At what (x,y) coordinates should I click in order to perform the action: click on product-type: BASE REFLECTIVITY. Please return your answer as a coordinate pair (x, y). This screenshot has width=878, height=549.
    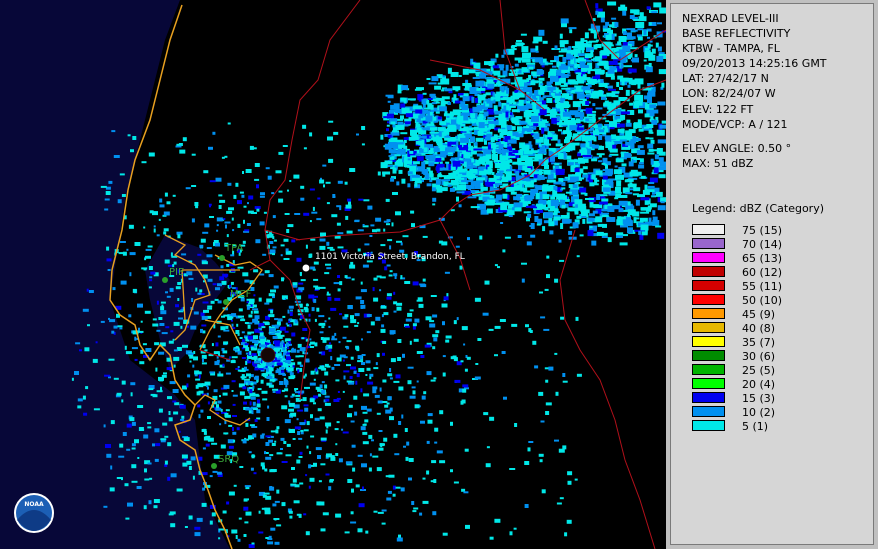
    Looking at the image, I should click on (736, 34).